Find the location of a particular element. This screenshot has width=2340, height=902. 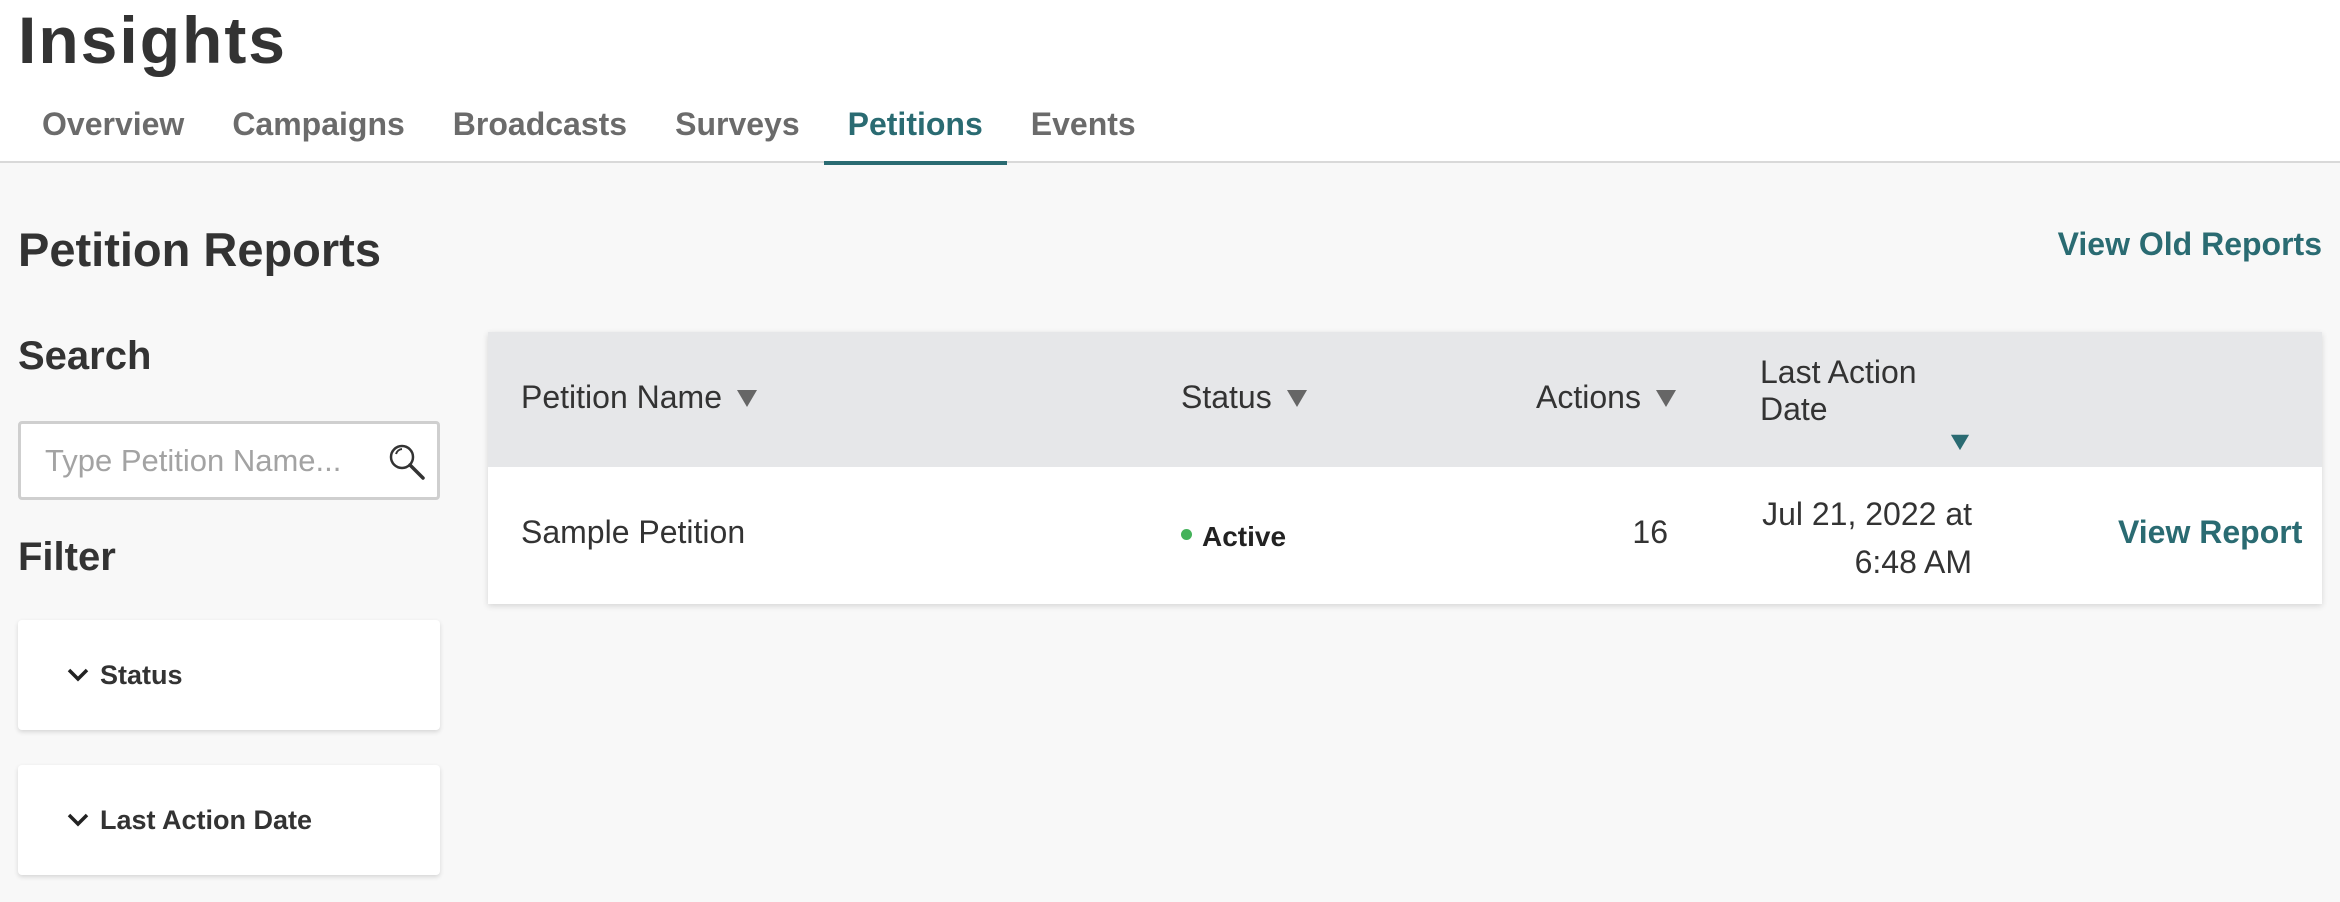

actions-cell: 16 is located at coordinates (1650, 532).